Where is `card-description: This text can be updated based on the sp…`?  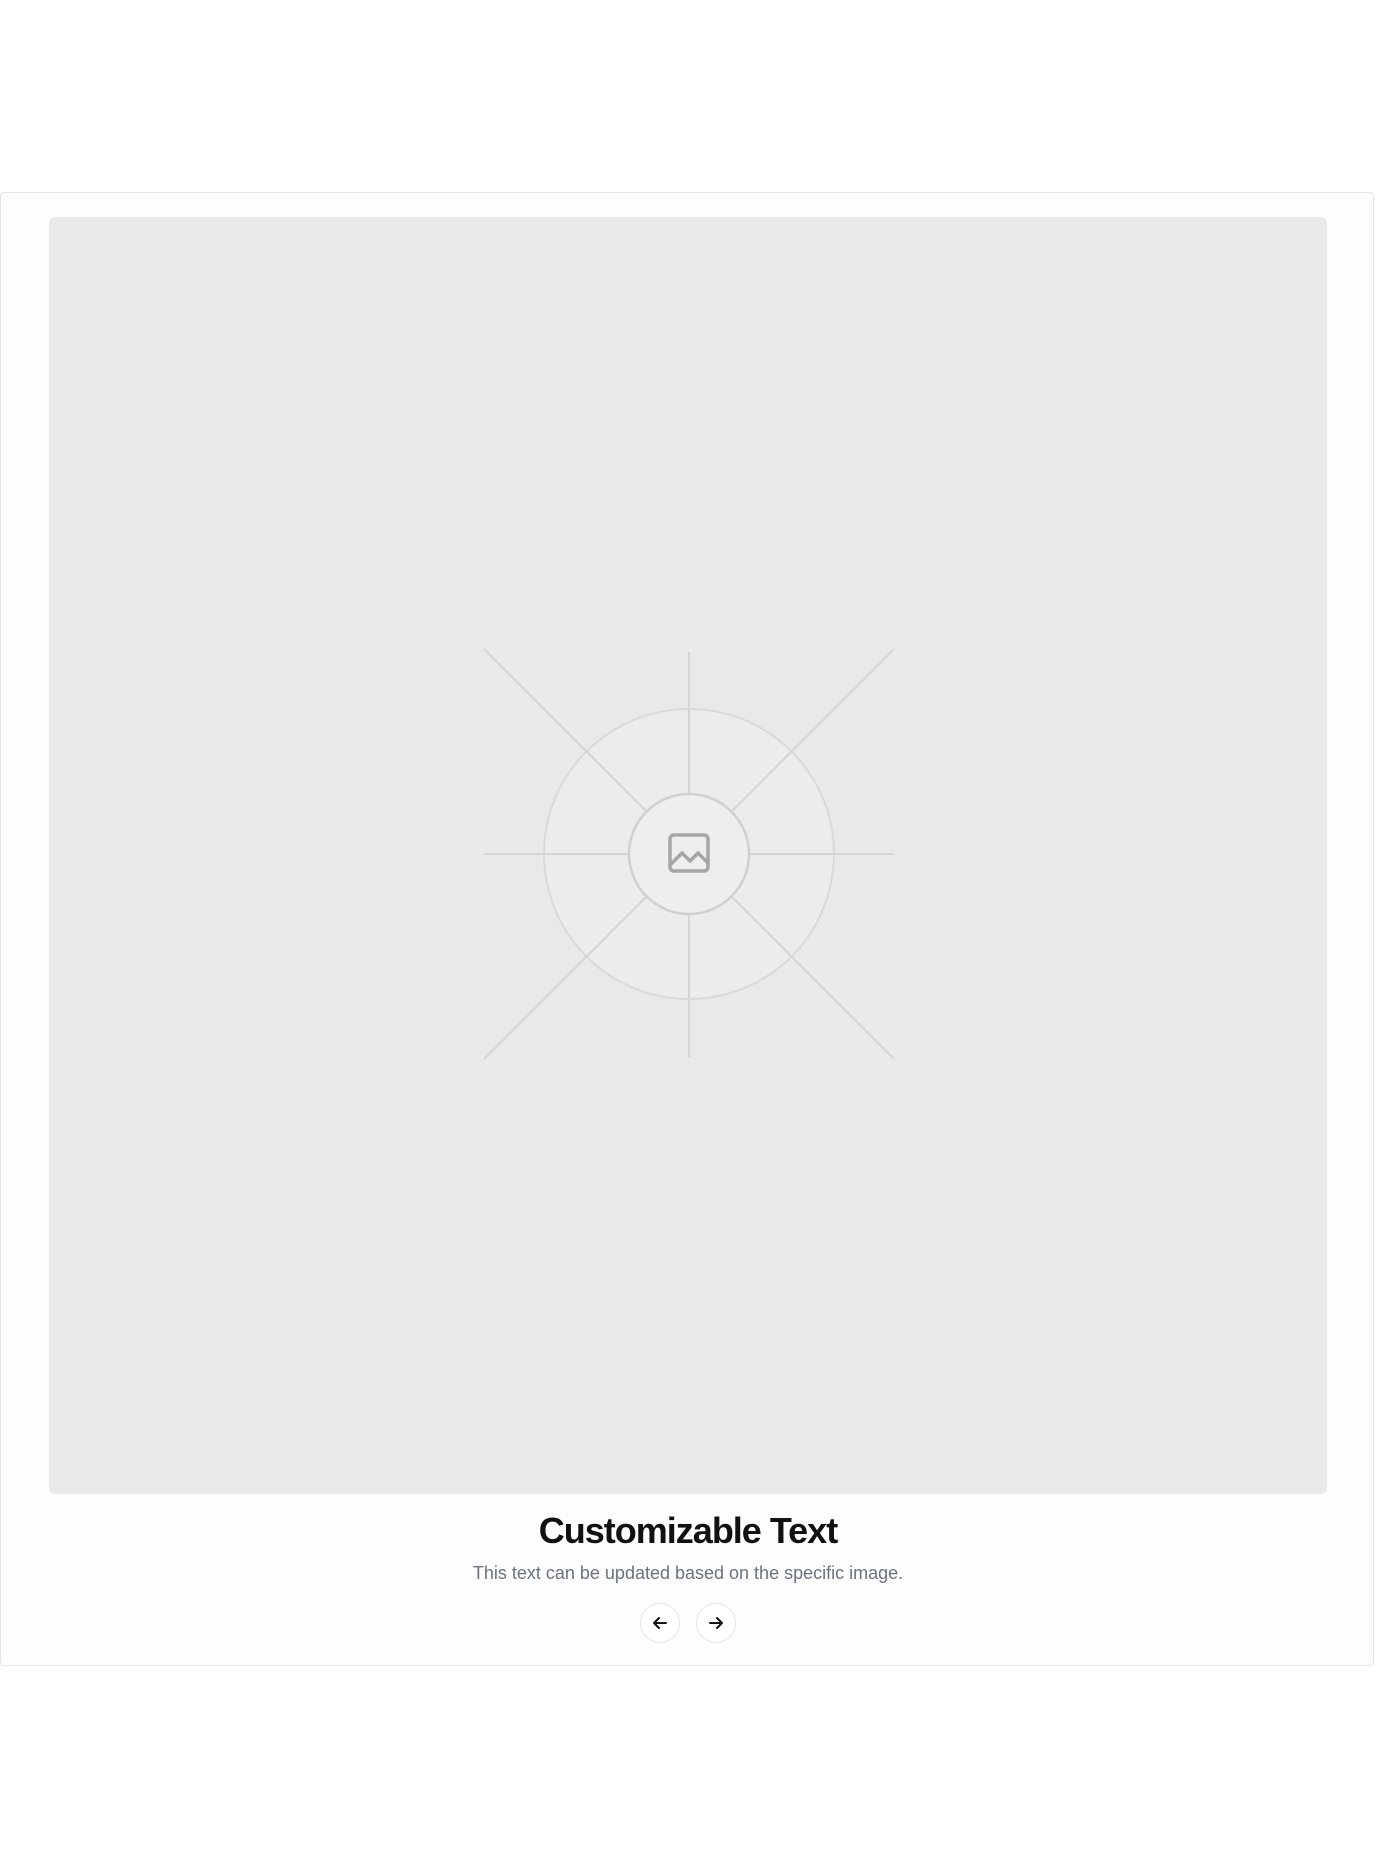 card-description: This text can be updated based on the sp… is located at coordinates (688, 1573).